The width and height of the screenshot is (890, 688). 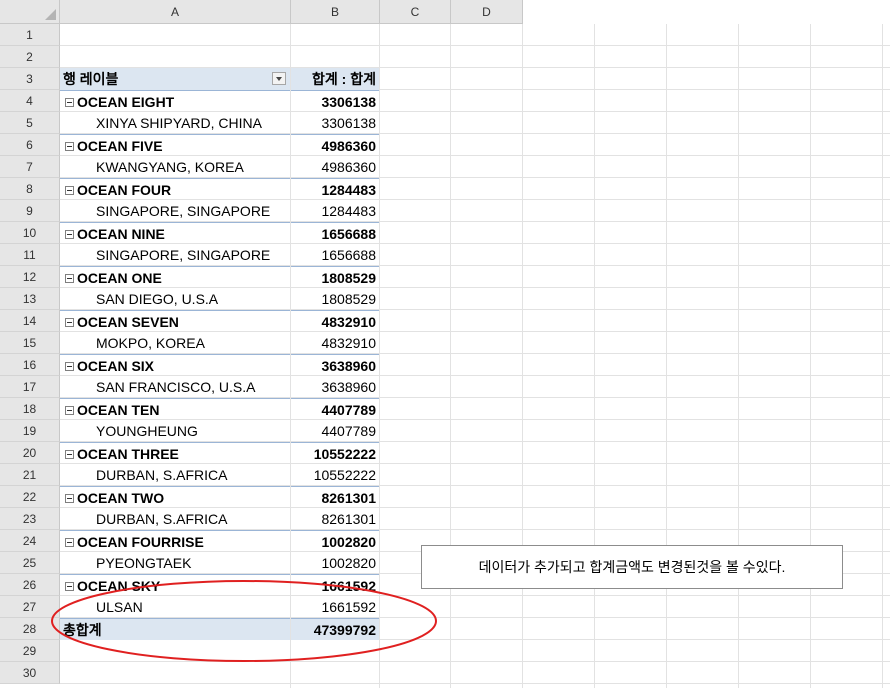 What do you see at coordinates (335, 255) in the screenshot?
I see `pivot-detail-value: 1656688` at bounding box center [335, 255].